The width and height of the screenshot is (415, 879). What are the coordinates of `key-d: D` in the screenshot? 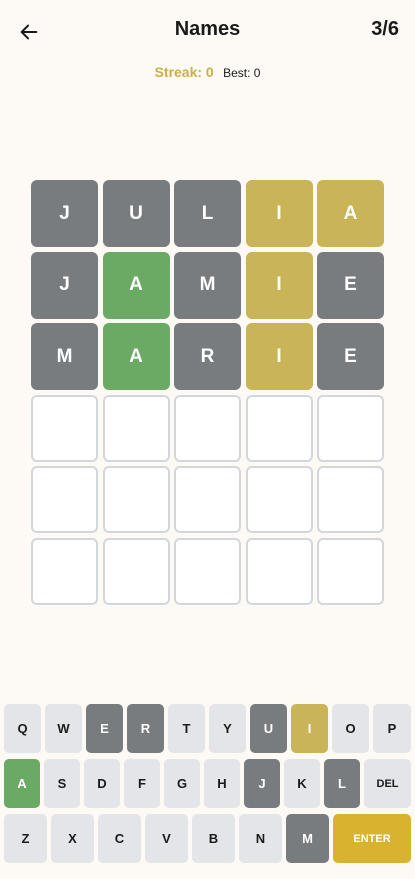 It's located at (102, 783).